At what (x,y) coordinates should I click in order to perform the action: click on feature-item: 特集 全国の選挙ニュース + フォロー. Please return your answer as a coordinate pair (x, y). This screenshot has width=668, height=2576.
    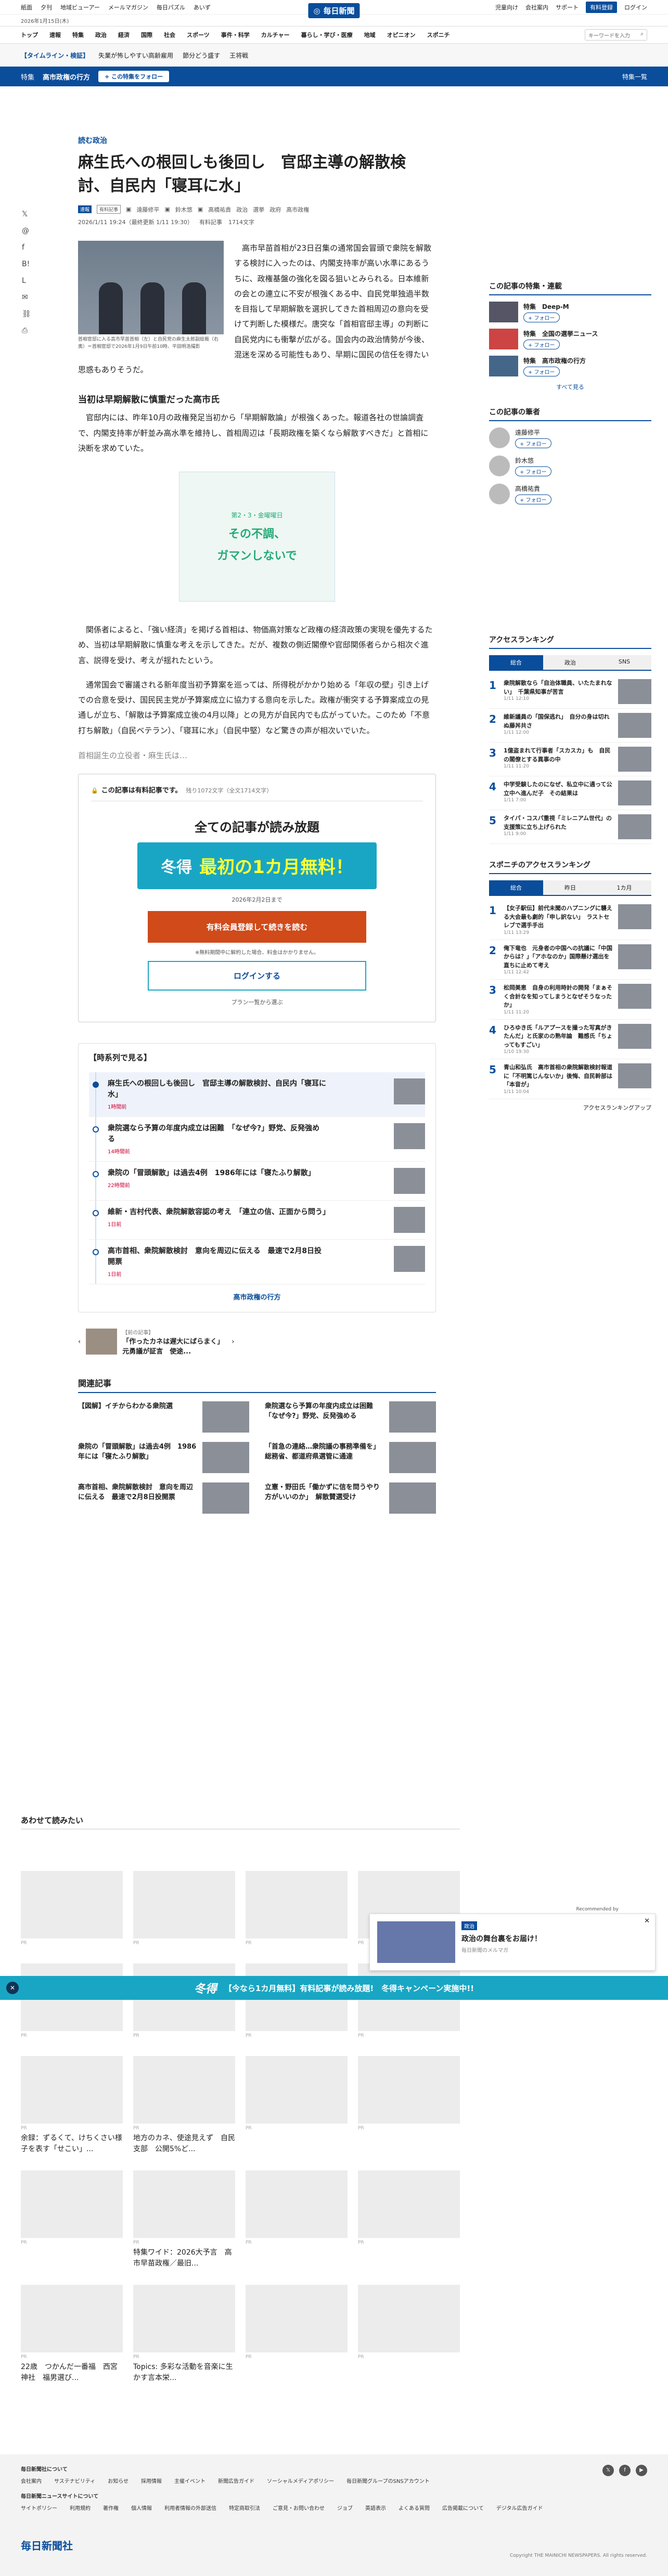
    Looking at the image, I should click on (570, 339).